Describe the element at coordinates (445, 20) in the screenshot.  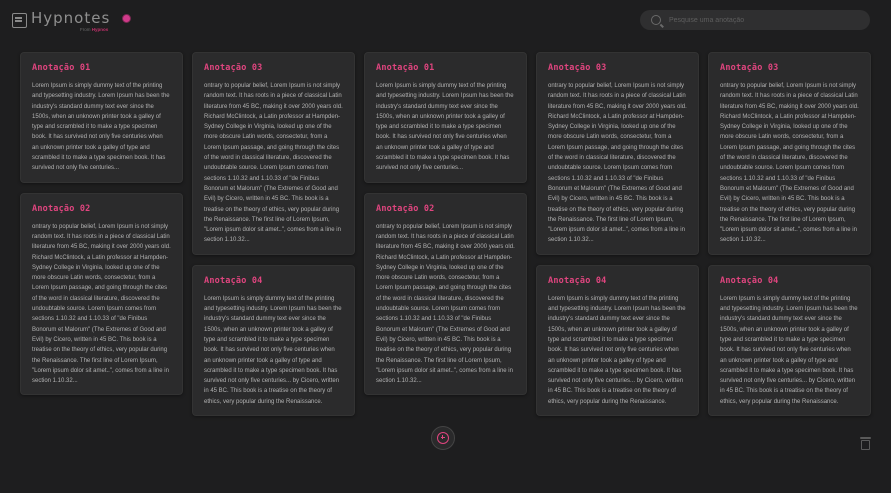
I see `top-bar: Hypnotes From Hypnos` at that location.